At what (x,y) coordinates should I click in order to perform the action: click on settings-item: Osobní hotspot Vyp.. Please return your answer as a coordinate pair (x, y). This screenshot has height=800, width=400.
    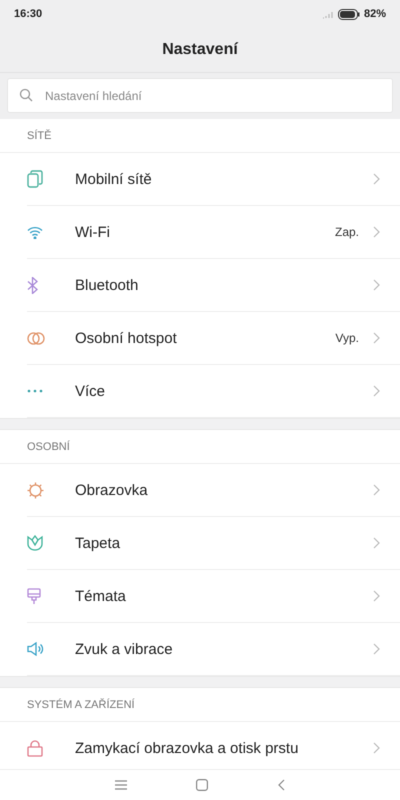
    Looking at the image, I should click on (213, 338).